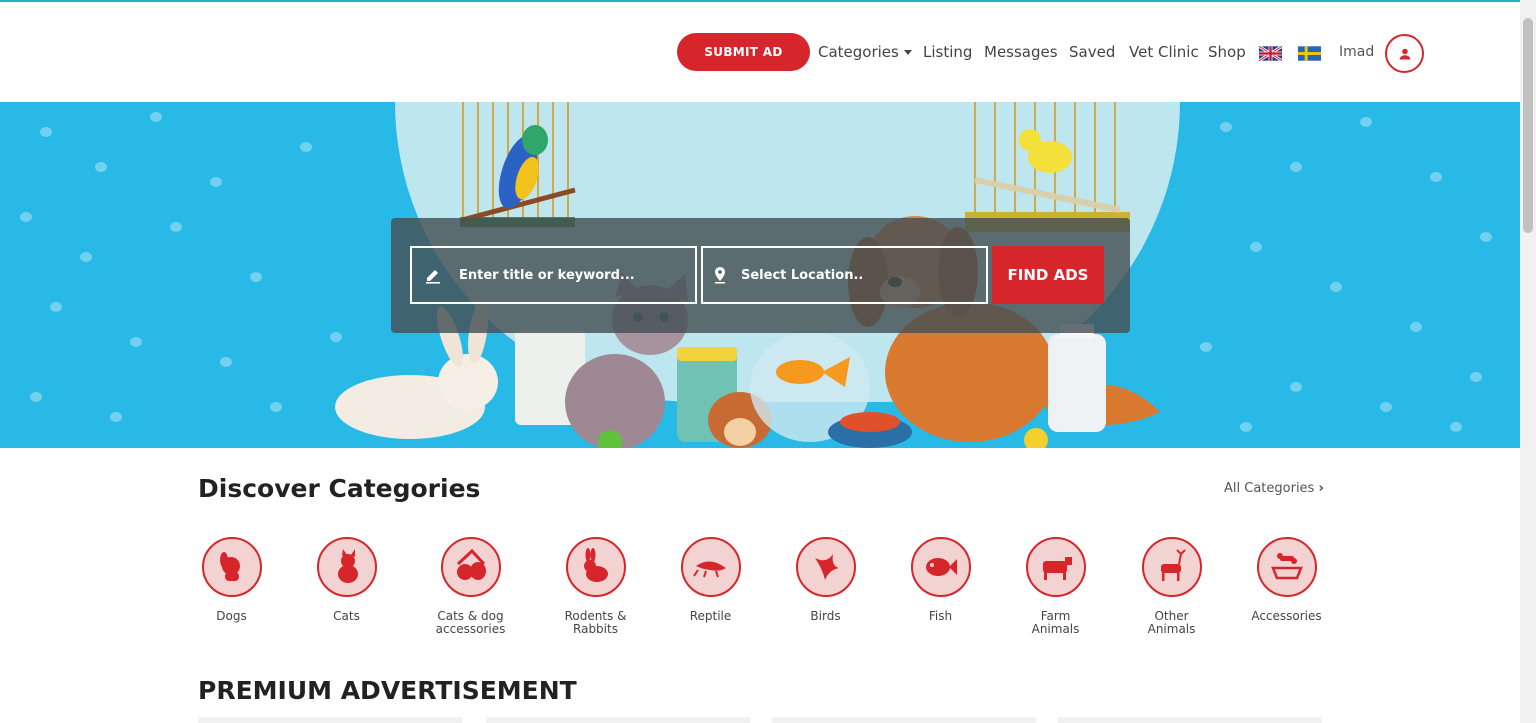 This screenshot has height=723, width=1536. I want to click on category-farm-animals: Farm Animals, so click(1055, 586).